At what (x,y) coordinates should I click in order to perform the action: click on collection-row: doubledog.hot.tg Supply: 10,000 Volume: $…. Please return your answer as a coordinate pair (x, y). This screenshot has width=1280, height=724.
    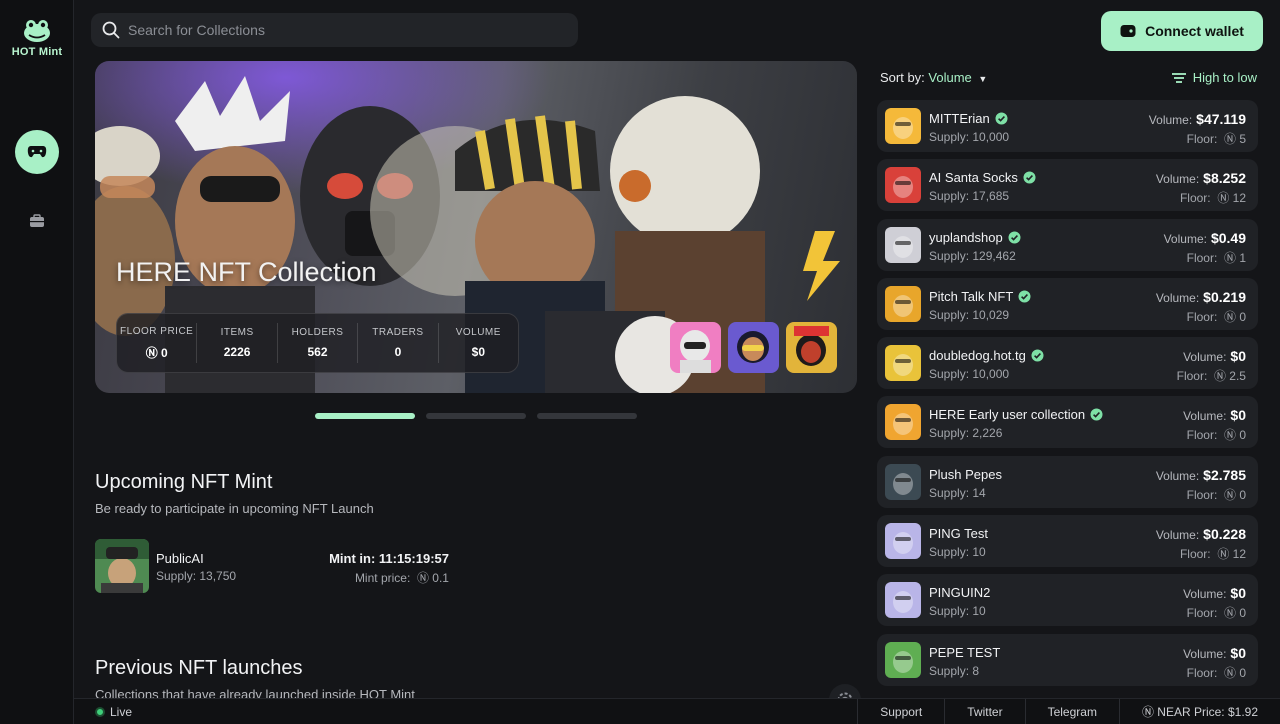
    Looking at the image, I should click on (1067, 363).